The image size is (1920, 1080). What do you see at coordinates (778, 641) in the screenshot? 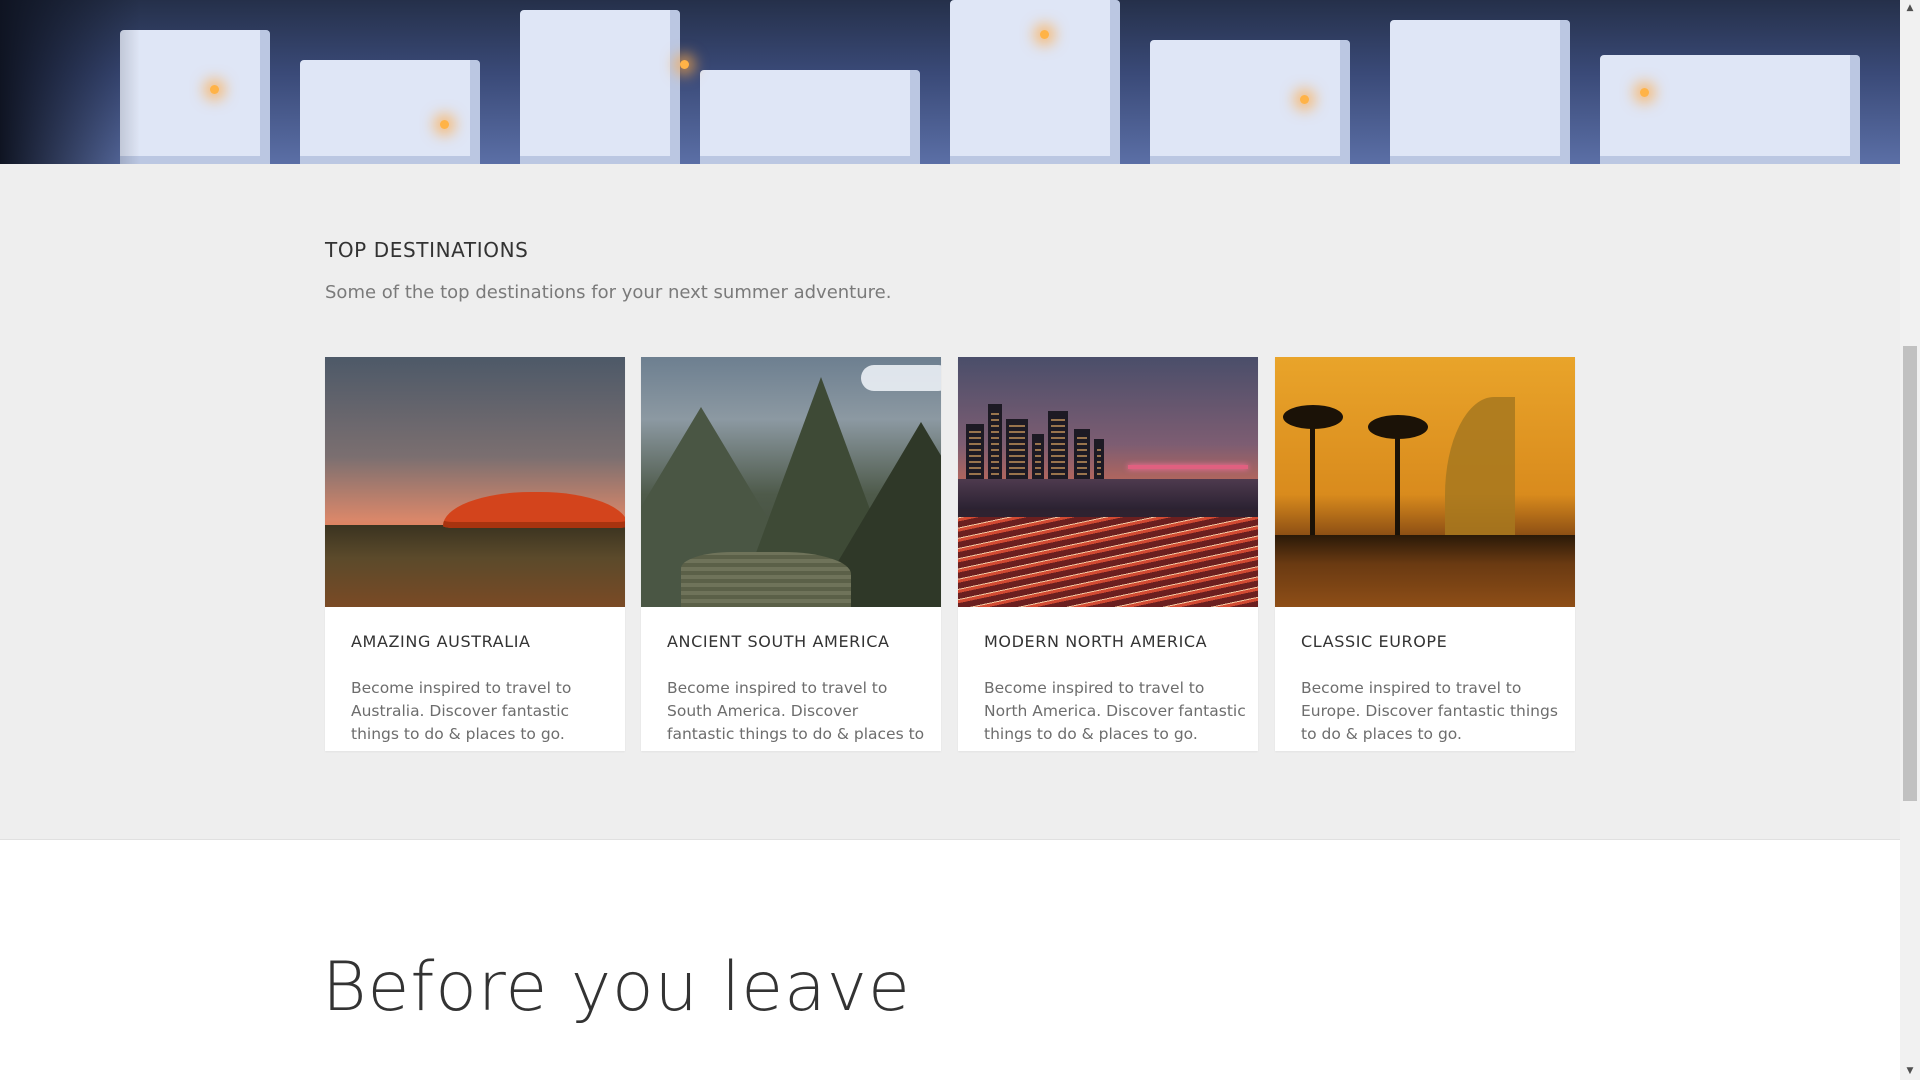
I see `card-title: ANCIENT SOUTH AMERICA` at bounding box center [778, 641].